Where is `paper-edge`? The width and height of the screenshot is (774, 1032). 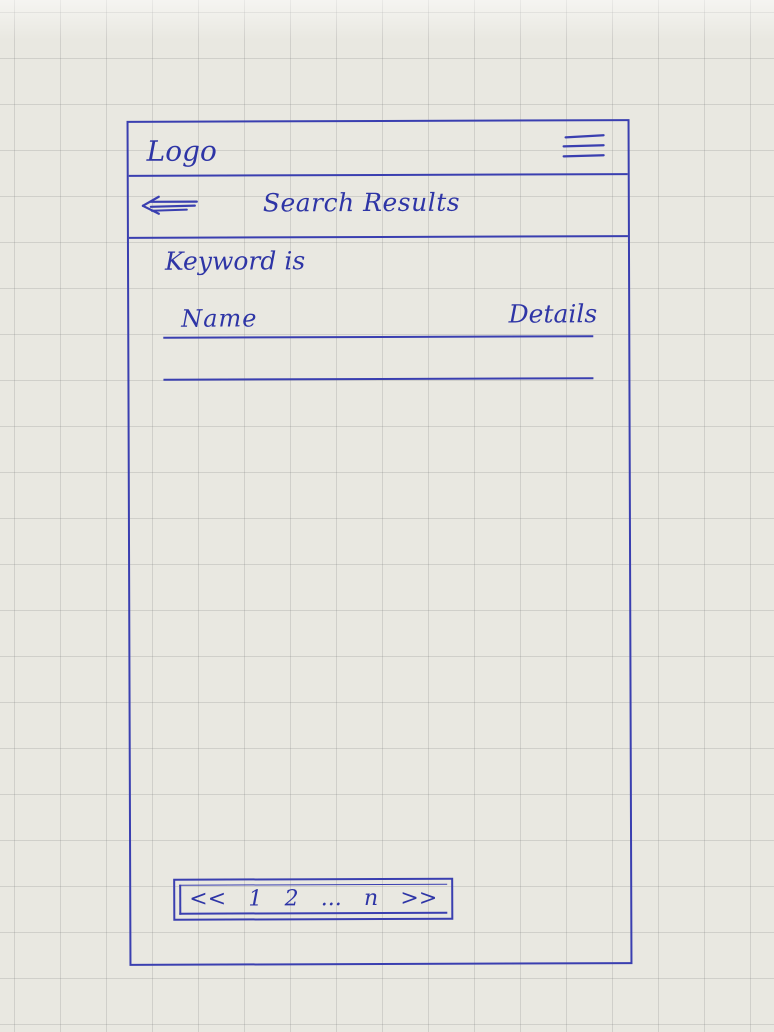 paper-edge is located at coordinates (387, 20).